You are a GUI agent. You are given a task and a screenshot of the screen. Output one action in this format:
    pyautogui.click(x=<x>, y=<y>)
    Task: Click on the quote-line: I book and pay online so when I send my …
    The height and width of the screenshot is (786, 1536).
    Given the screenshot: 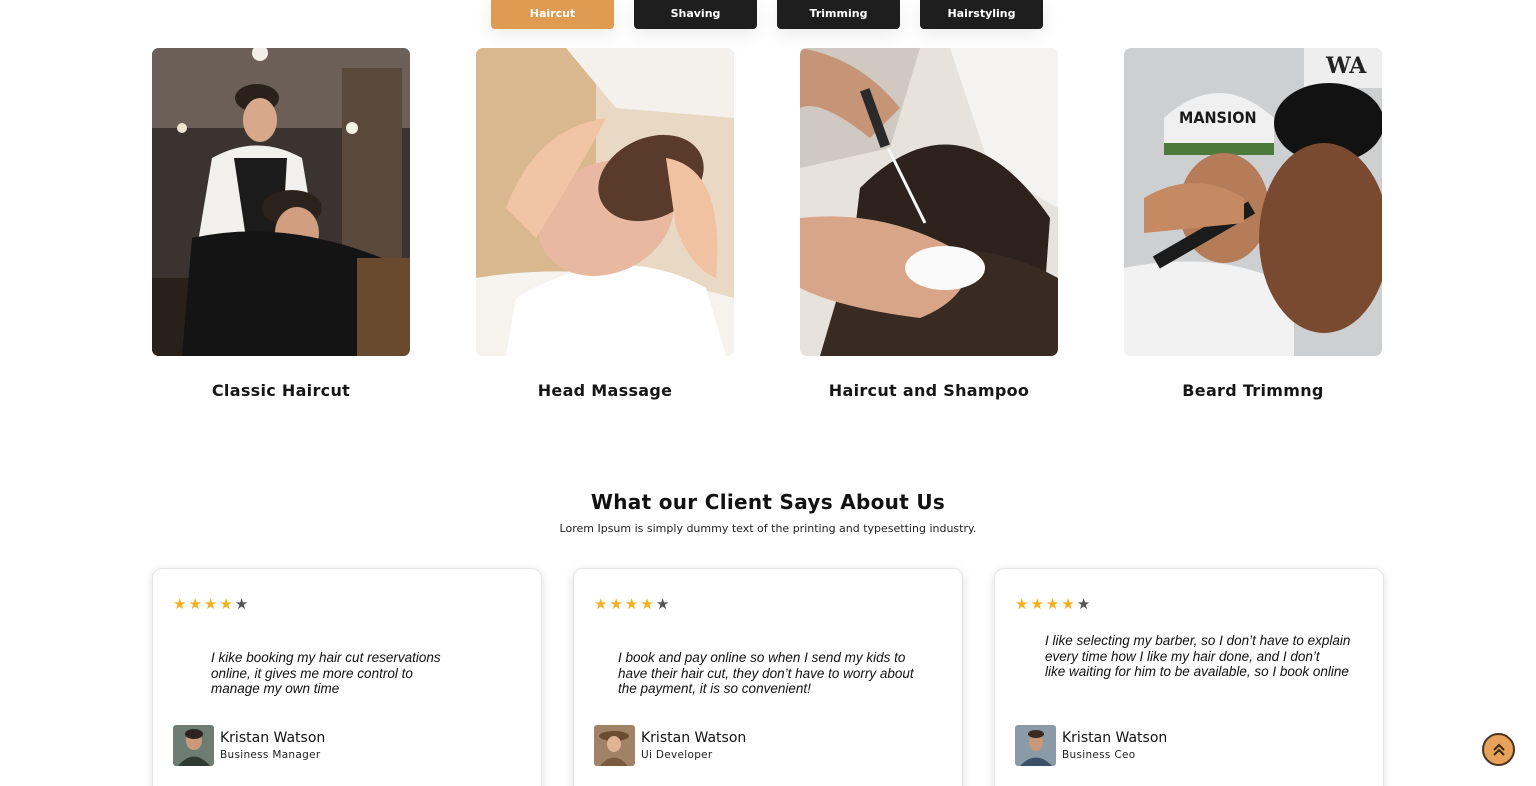 What is the action you would take?
    pyautogui.click(x=762, y=657)
    